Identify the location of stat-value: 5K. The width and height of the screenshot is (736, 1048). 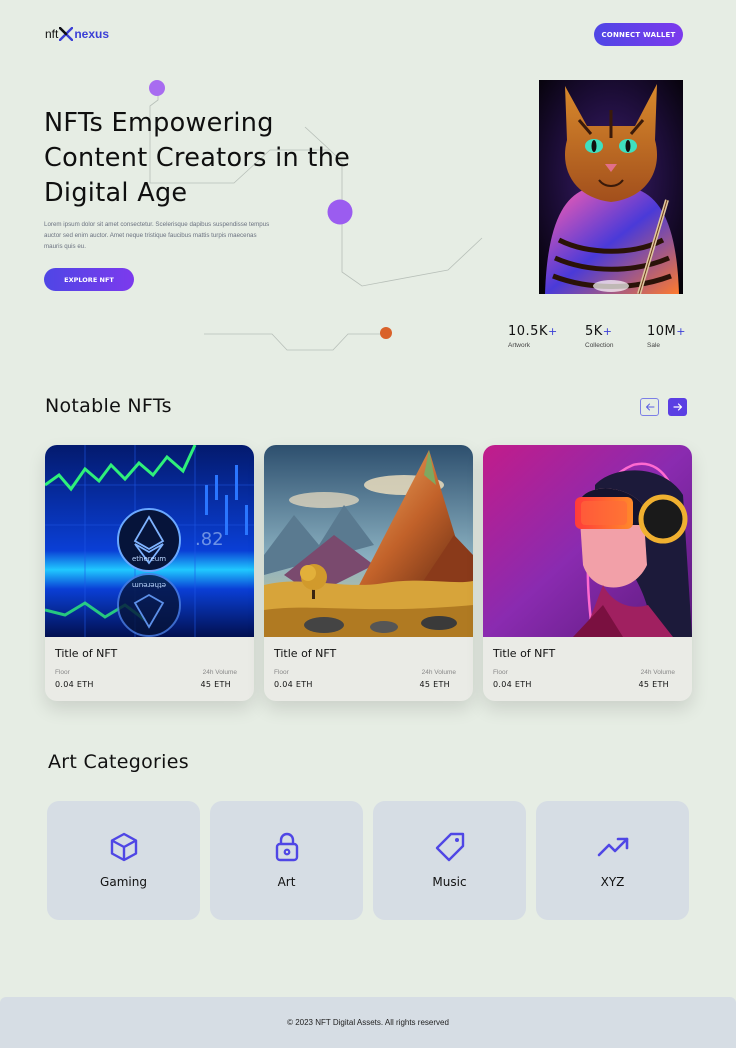
(594, 331).